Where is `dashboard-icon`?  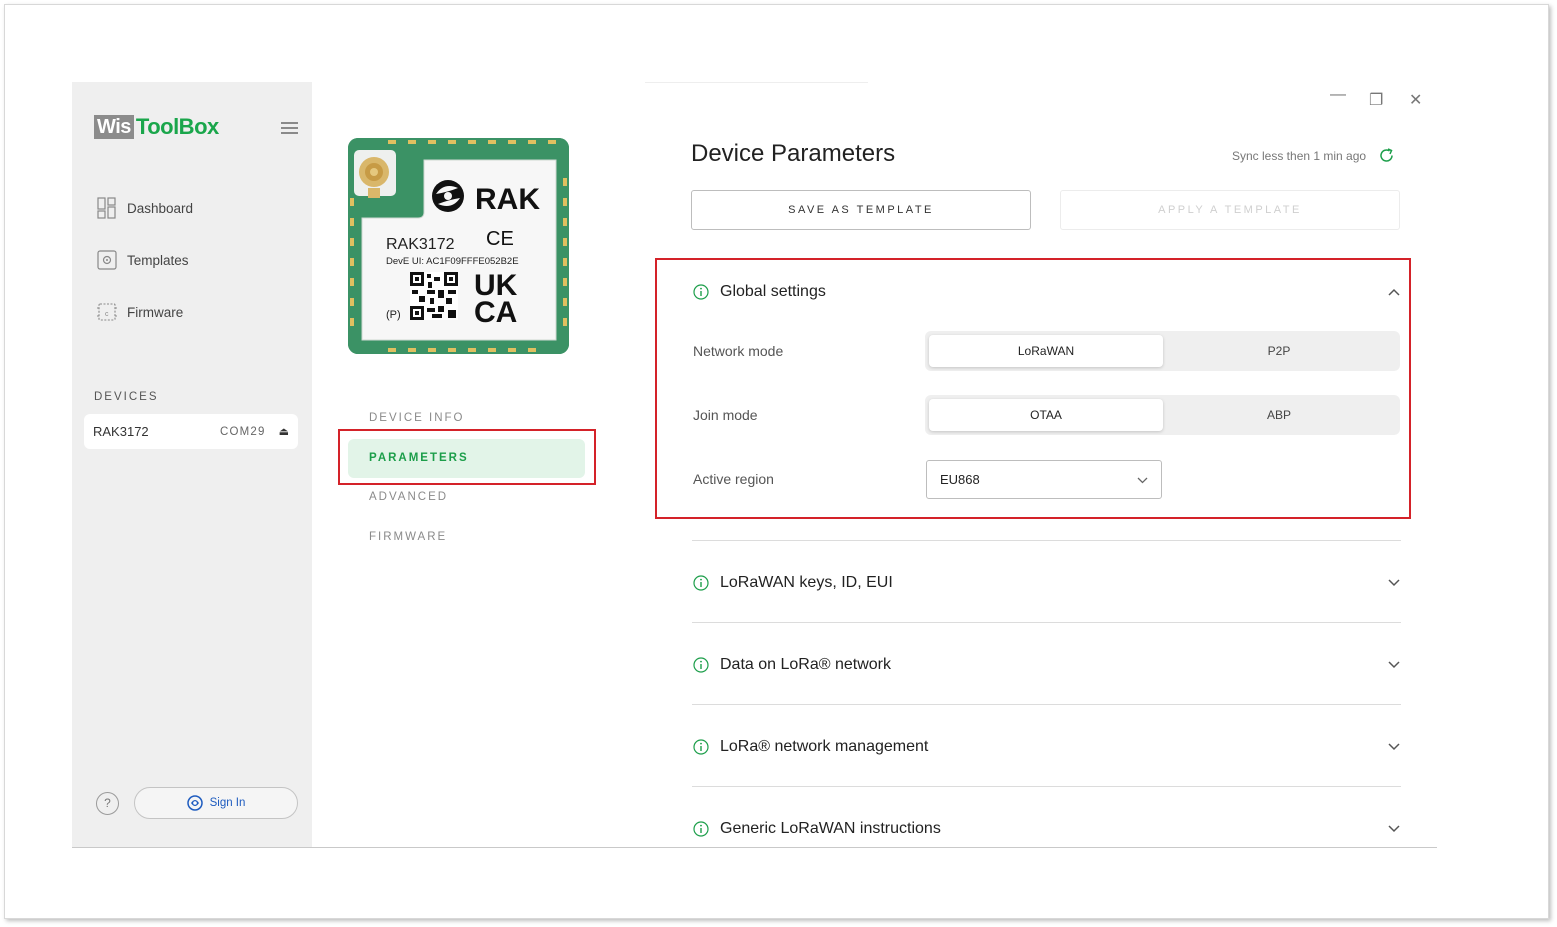 dashboard-icon is located at coordinates (107, 208).